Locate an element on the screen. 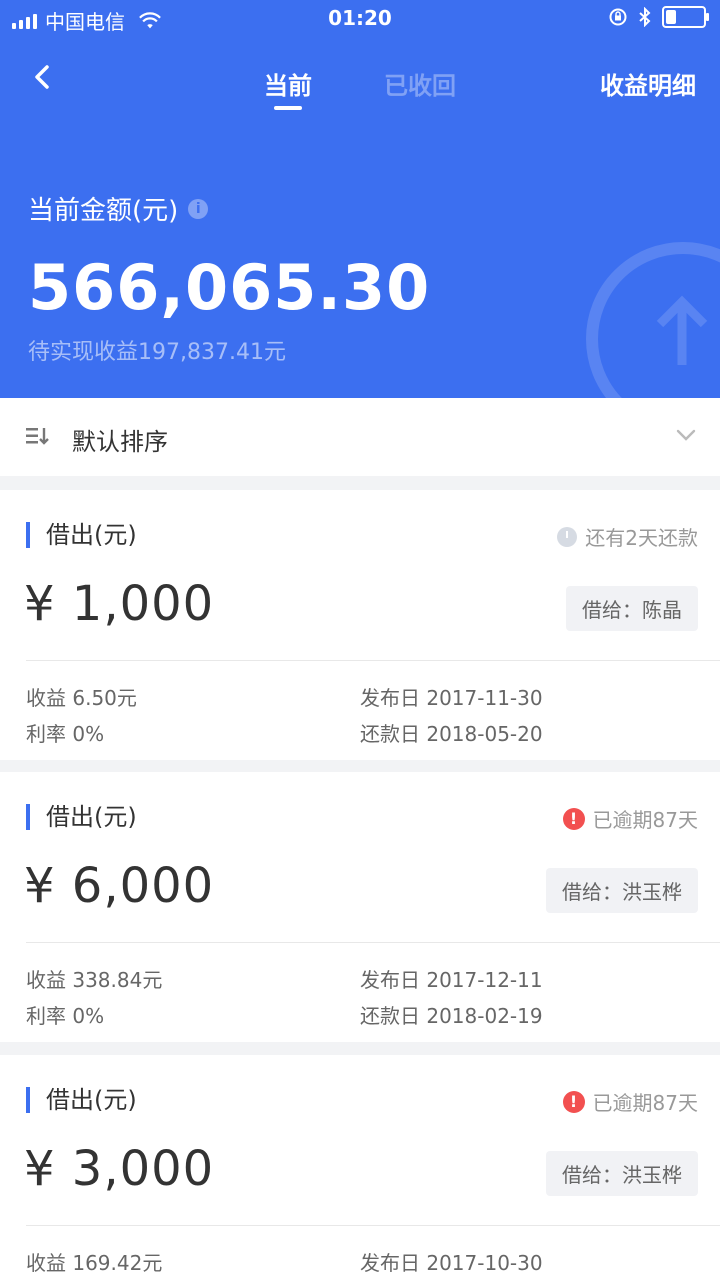  tab-indicator is located at coordinates (288, 108).